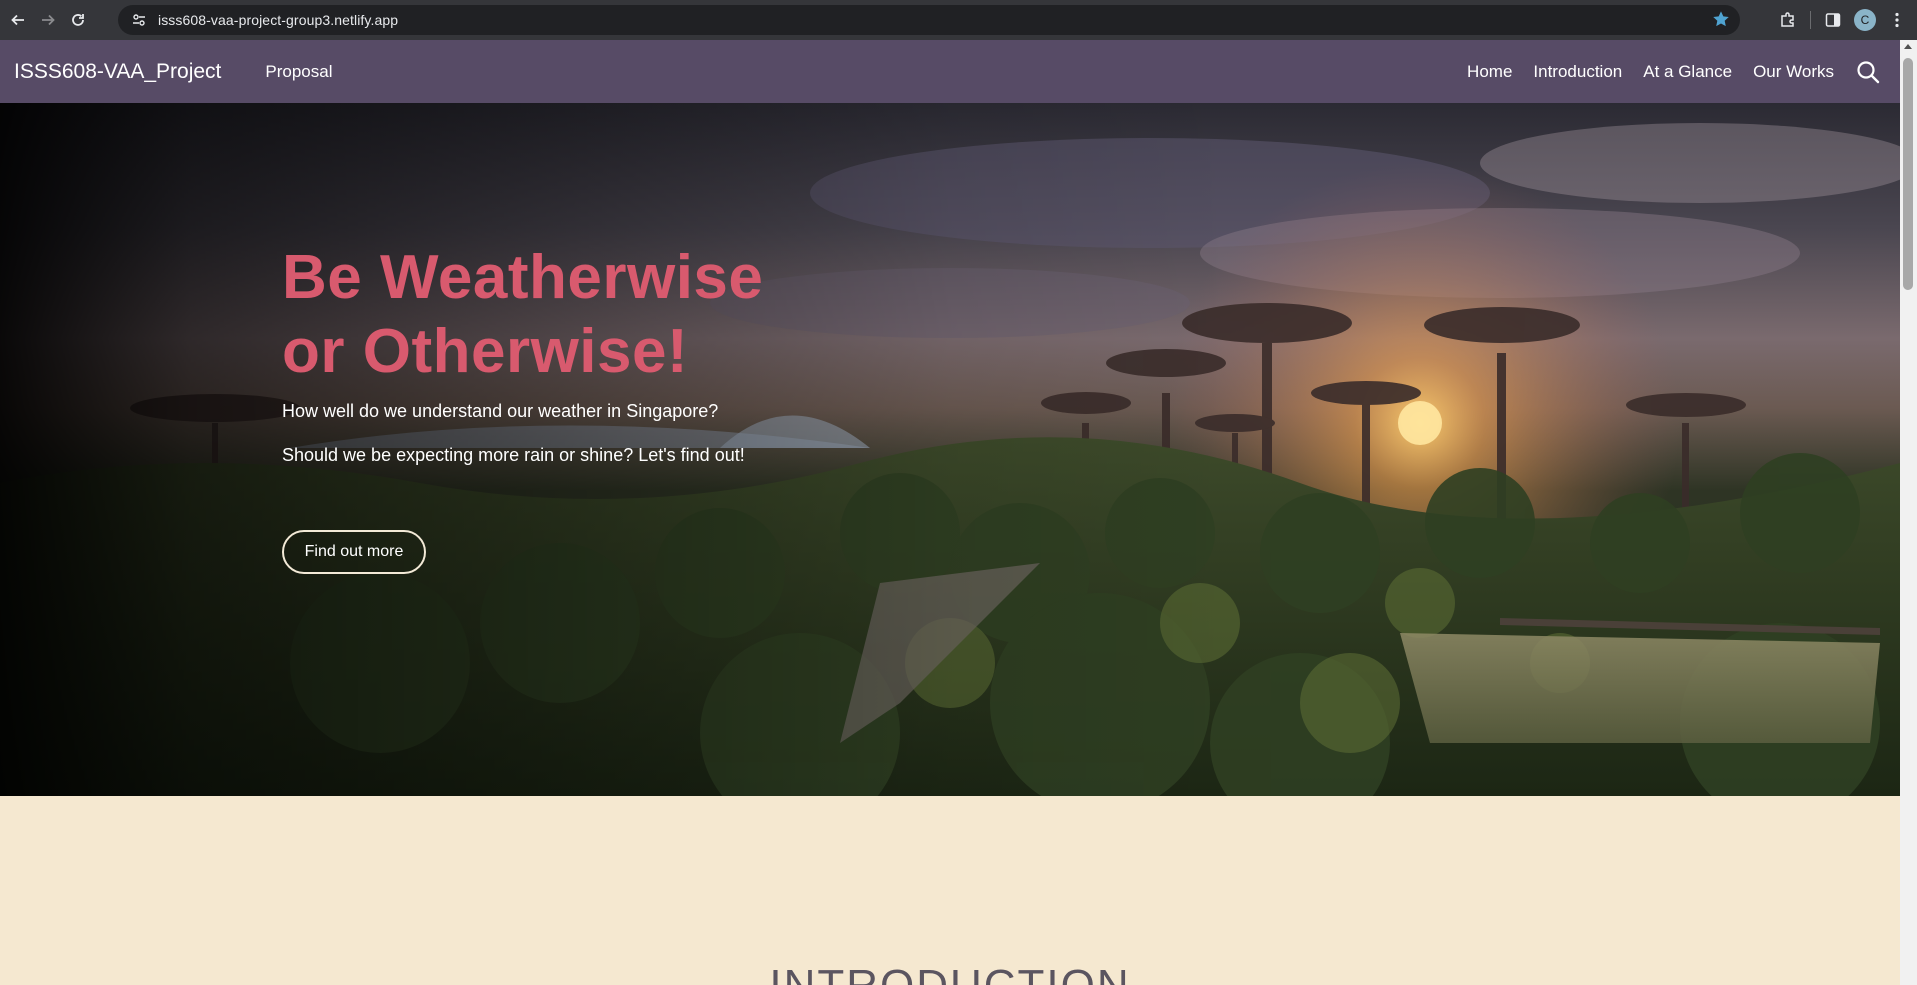 The height and width of the screenshot is (985, 1917). Describe the element at coordinates (485, 351) in the screenshot. I see `hero-title-line-2: or Otherwise!` at that location.